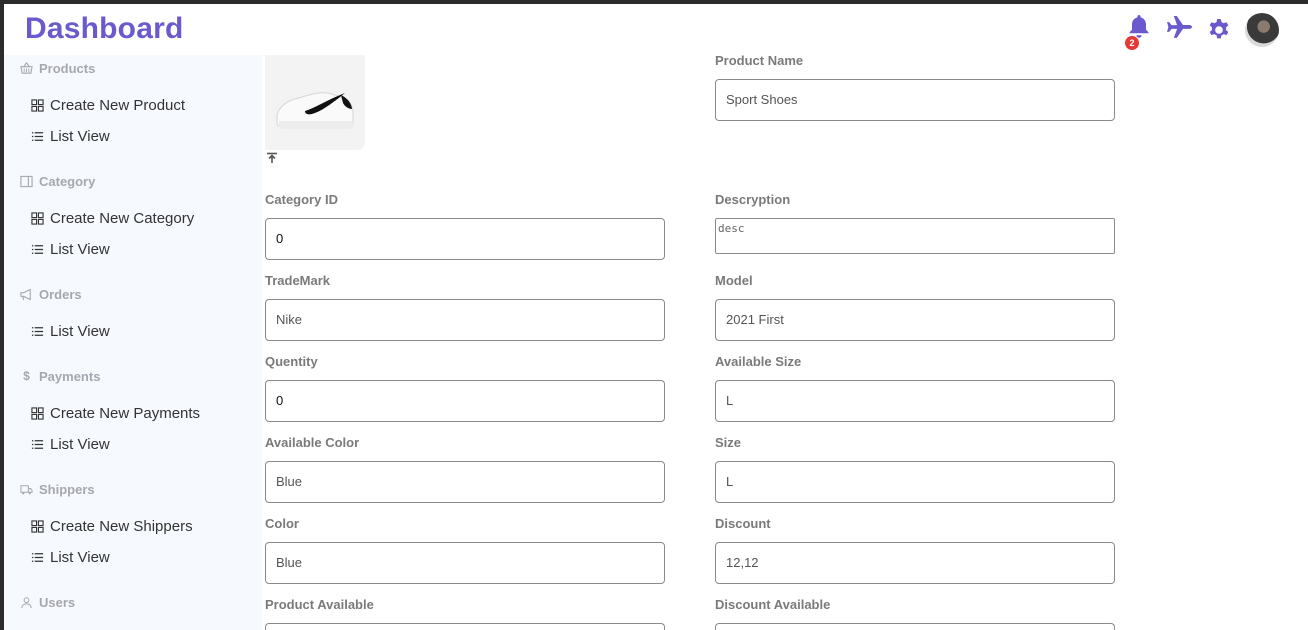 The height and width of the screenshot is (630, 1308). What do you see at coordinates (1179, 27) in the screenshot?
I see `plane-icon` at bounding box center [1179, 27].